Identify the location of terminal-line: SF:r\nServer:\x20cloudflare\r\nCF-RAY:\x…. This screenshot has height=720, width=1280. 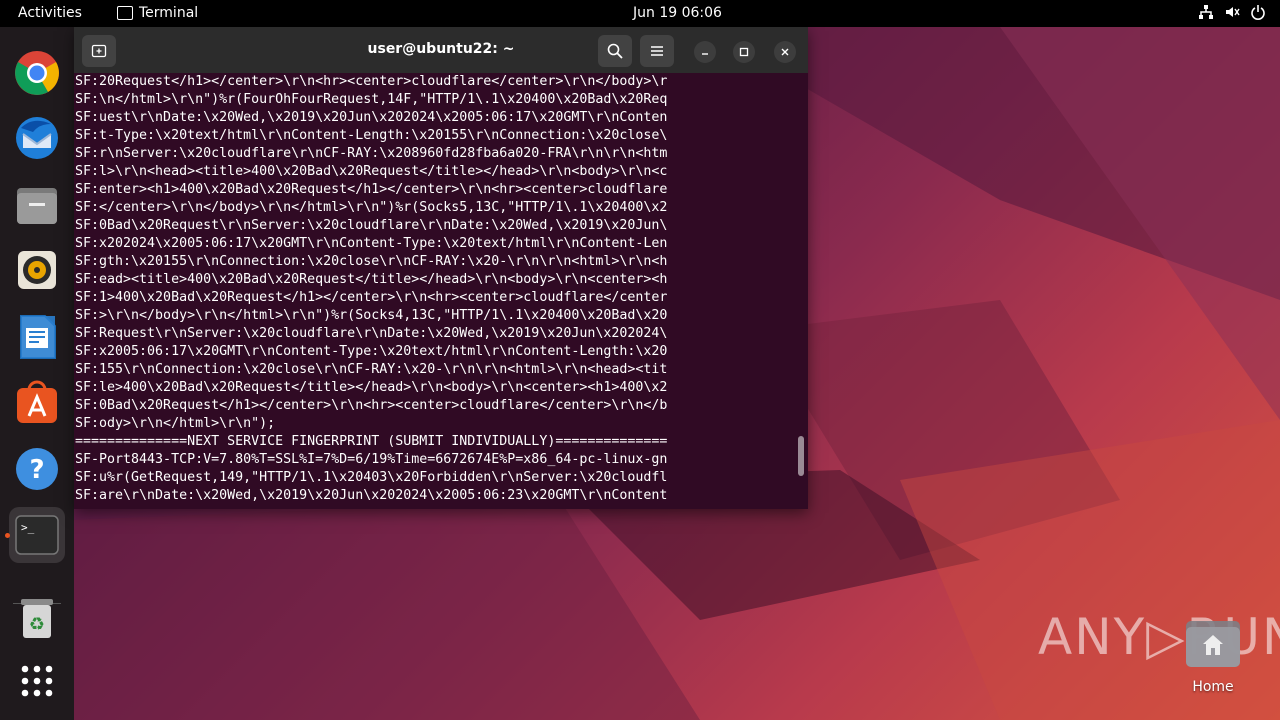
(371, 153).